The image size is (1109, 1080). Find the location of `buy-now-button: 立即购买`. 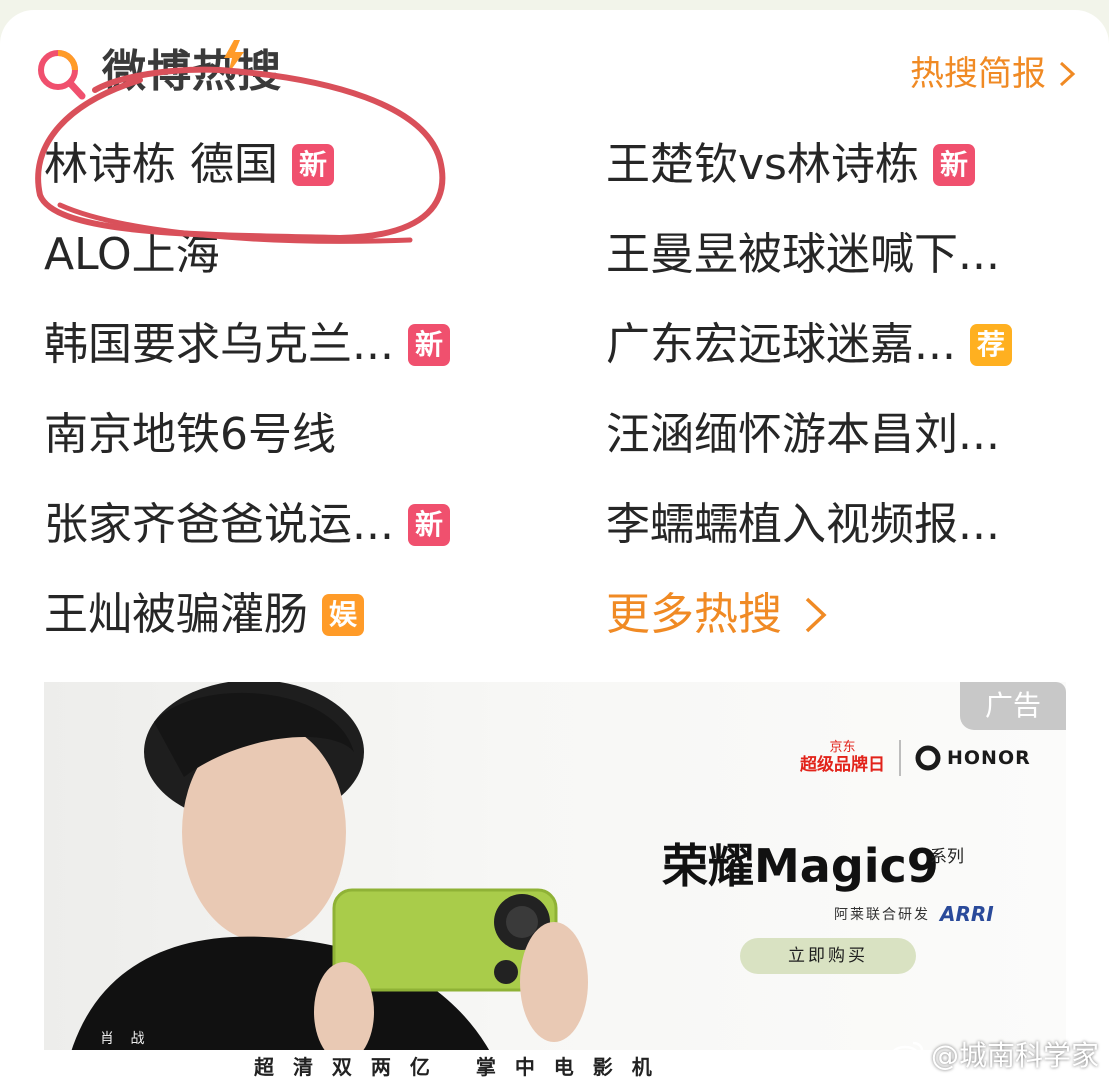

buy-now-button: 立即购买 is located at coordinates (828, 956).